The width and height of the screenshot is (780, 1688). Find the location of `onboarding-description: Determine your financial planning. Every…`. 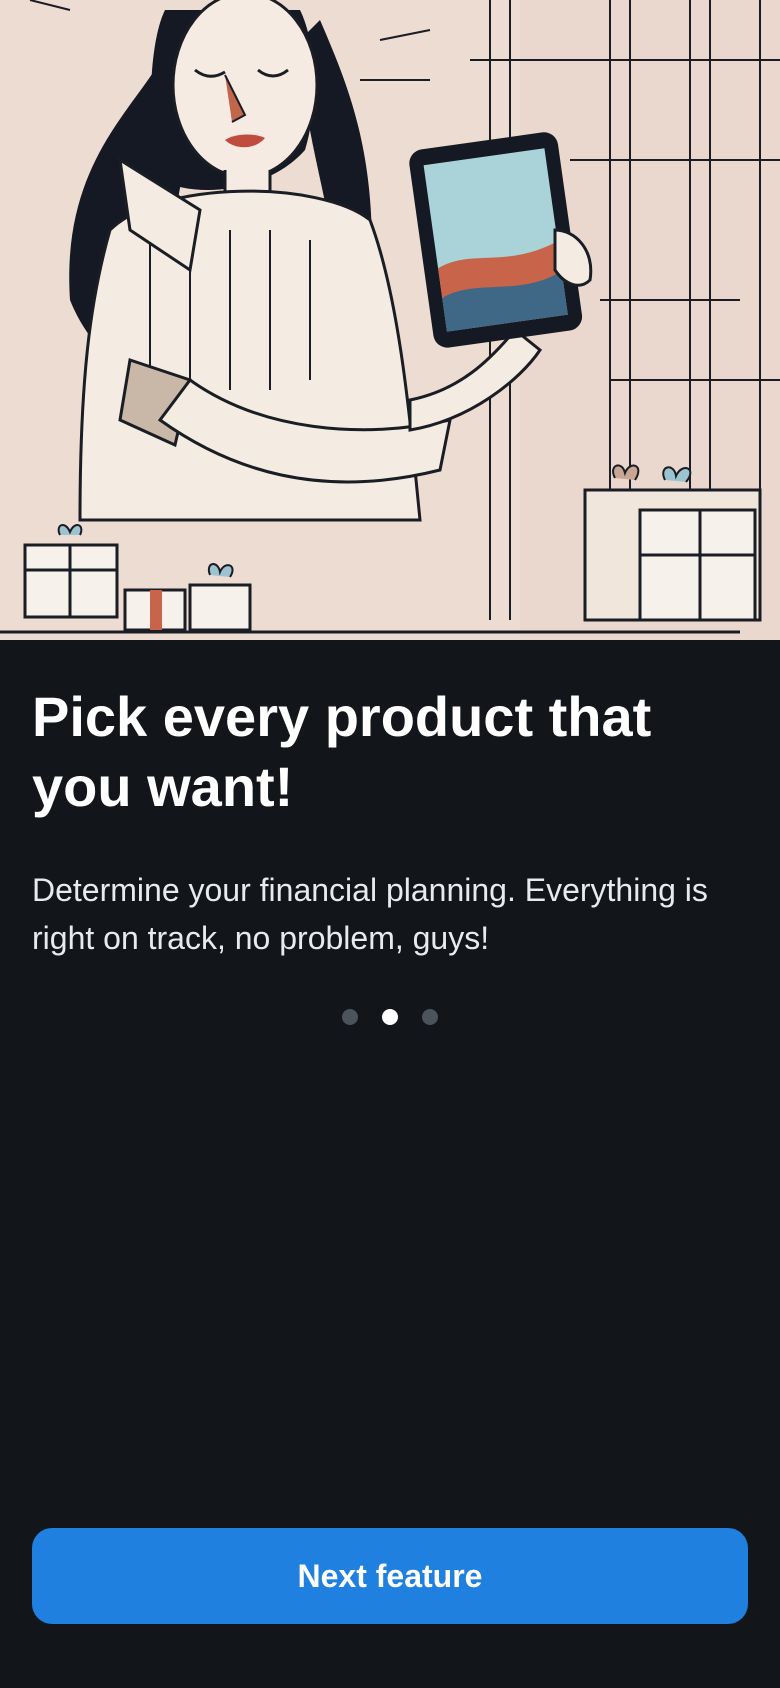

onboarding-description: Determine your financial planning. Every… is located at coordinates (370, 914).